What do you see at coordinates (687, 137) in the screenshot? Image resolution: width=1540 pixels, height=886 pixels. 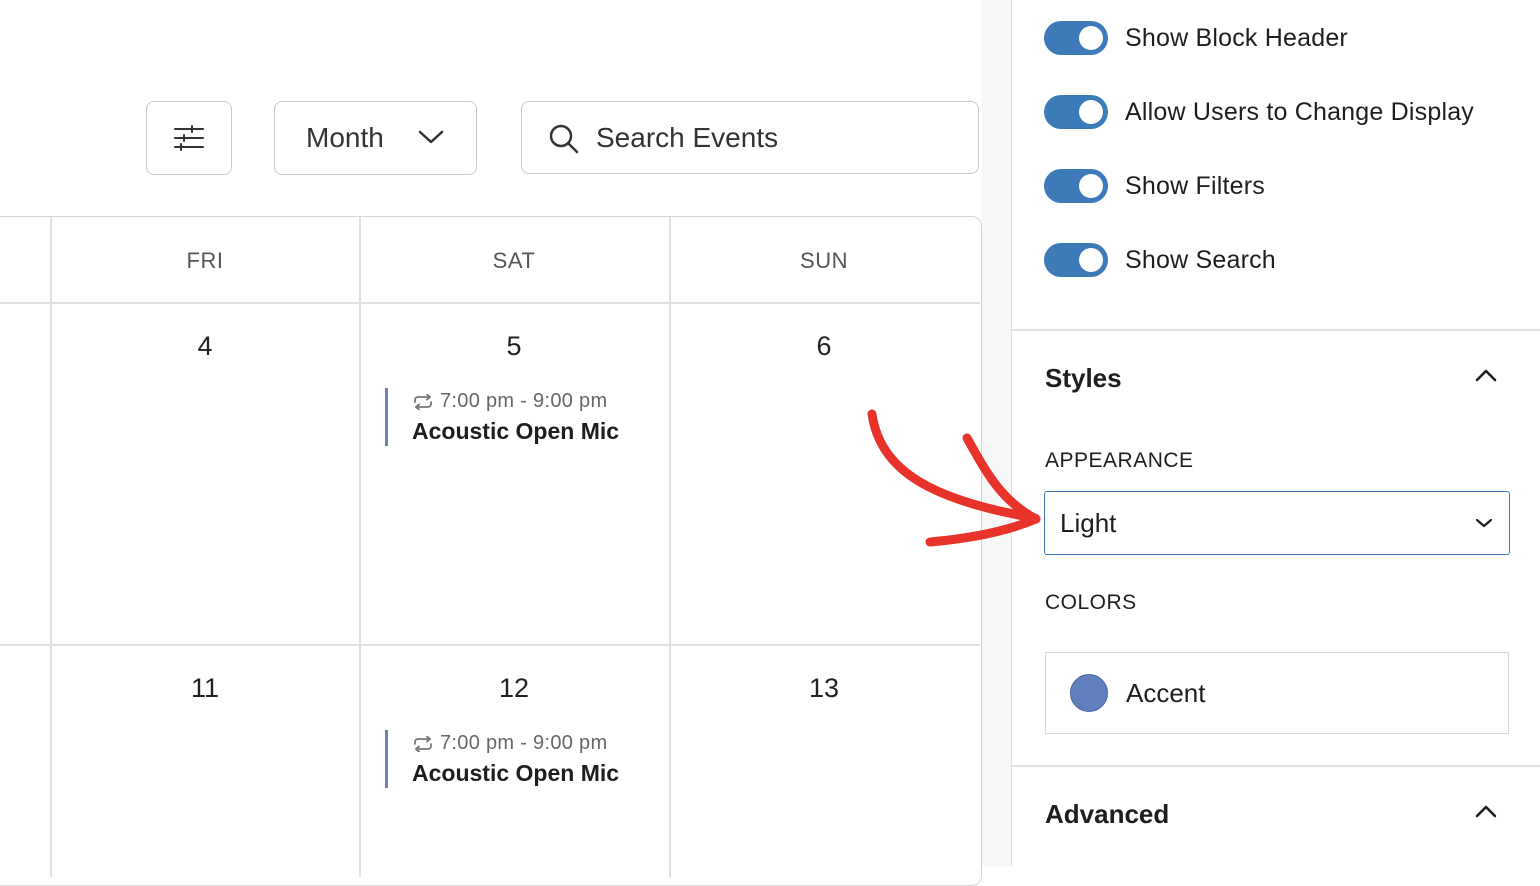 I see `search-placeholder: Search Events` at bounding box center [687, 137].